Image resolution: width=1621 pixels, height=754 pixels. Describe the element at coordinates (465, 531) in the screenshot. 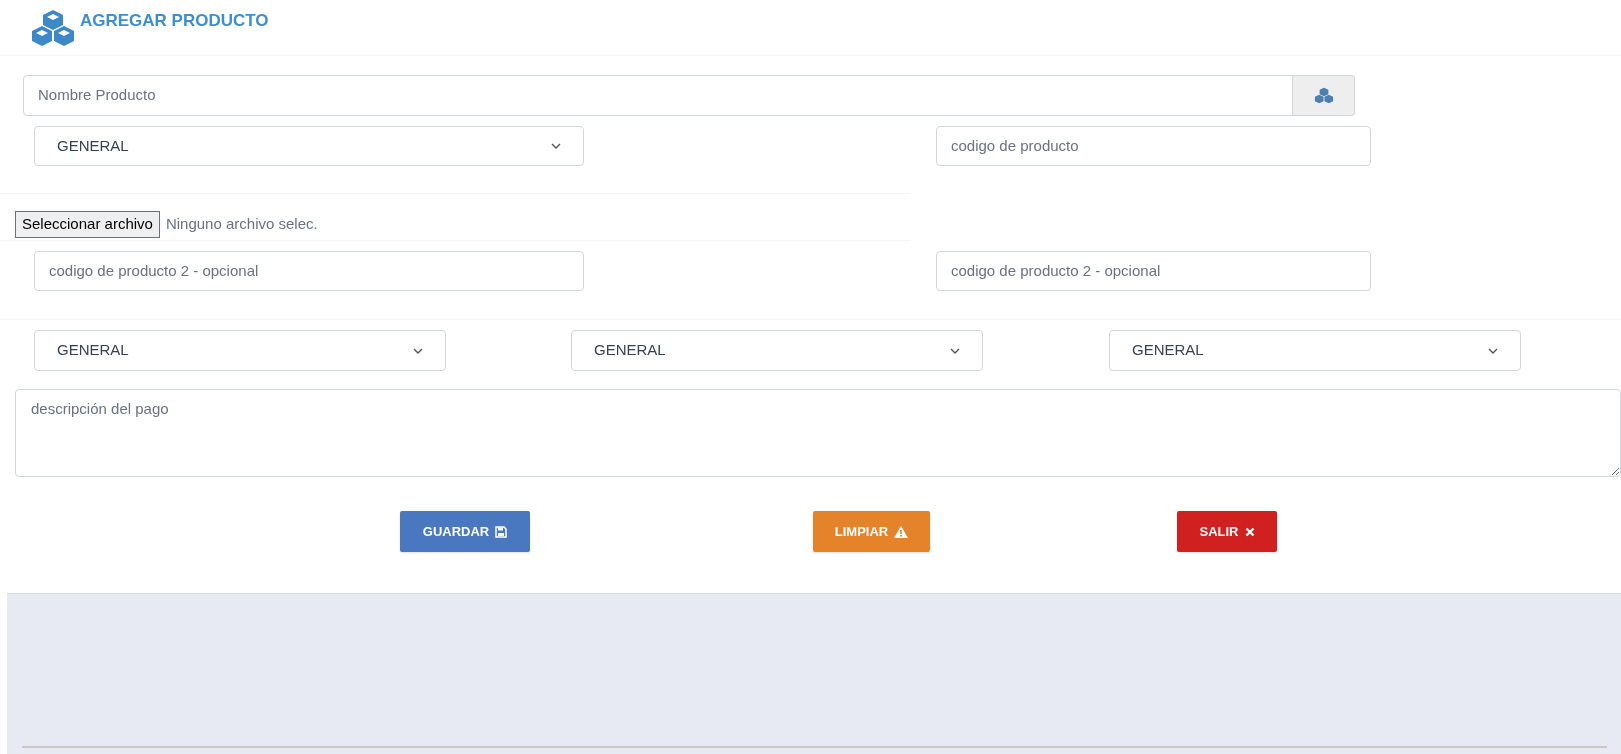

I see `save-button: GUARDAR` at that location.